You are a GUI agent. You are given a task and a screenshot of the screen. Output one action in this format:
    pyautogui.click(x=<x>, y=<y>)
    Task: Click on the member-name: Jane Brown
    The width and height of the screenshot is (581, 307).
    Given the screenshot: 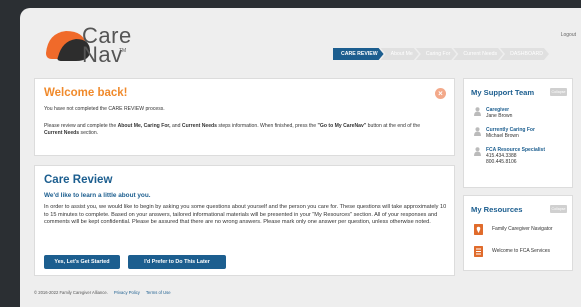 What is the action you would take?
    pyautogui.click(x=499, y=116)
    